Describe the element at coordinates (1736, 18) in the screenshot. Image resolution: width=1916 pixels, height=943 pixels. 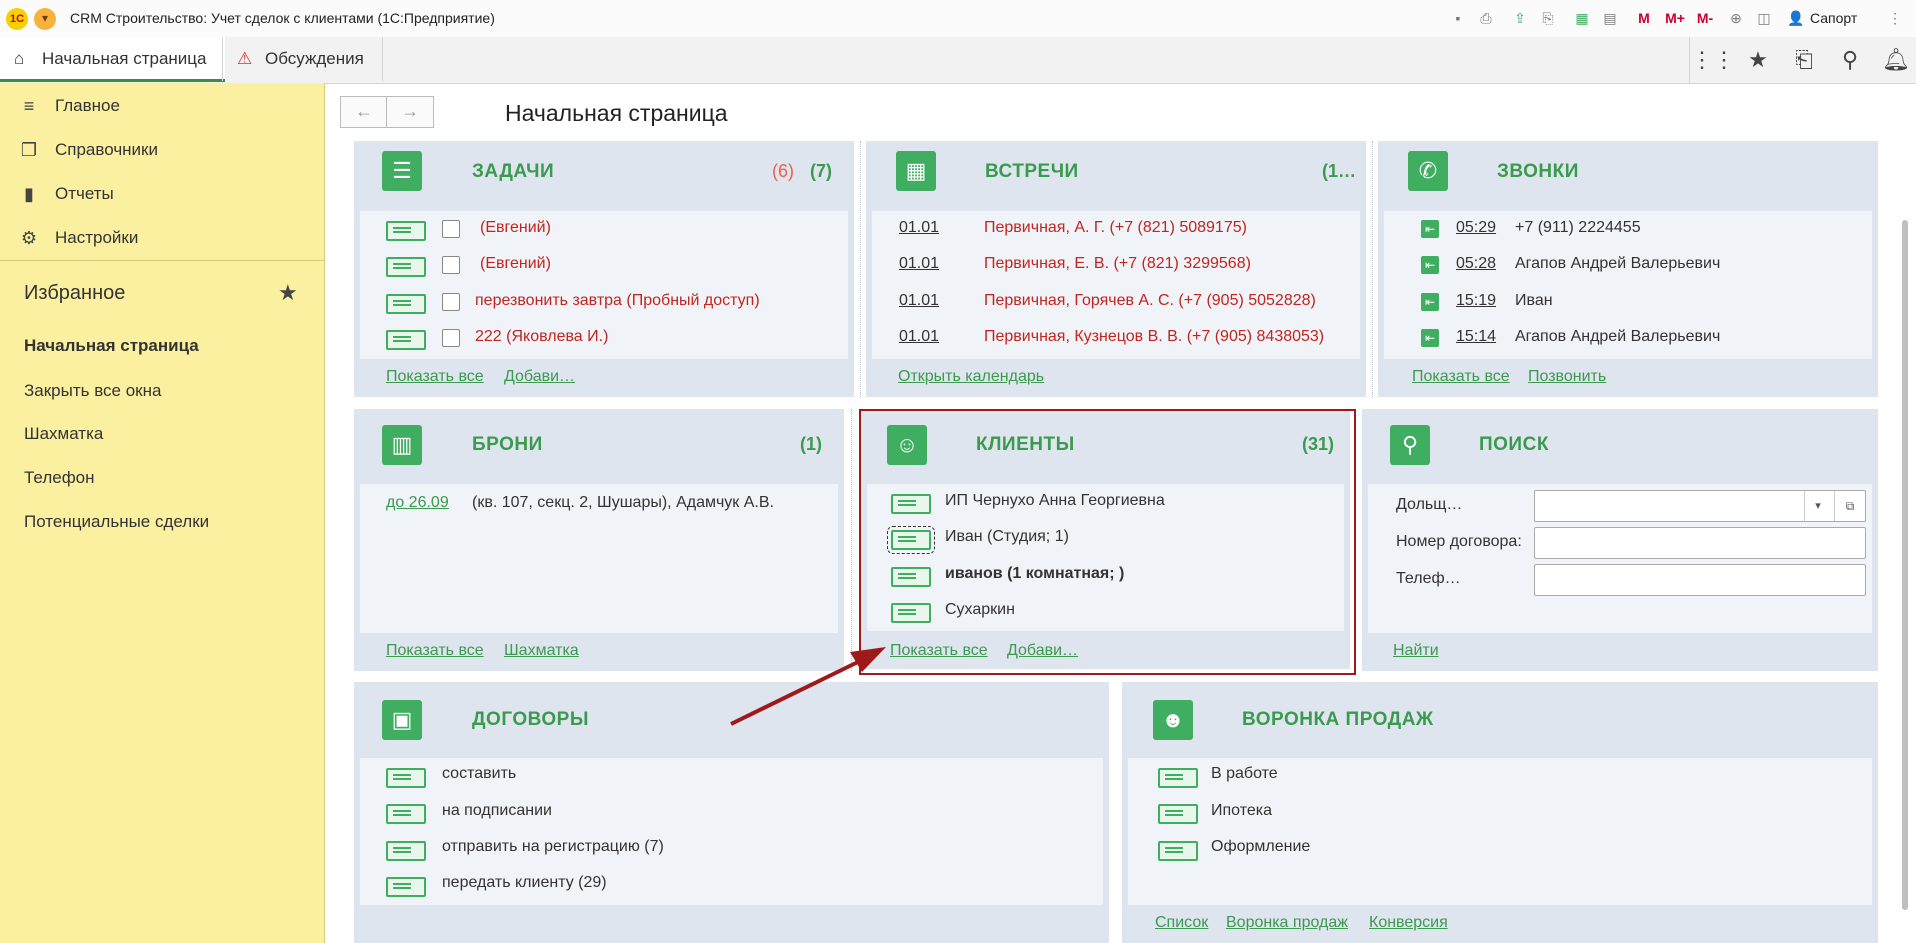
I see `zoom-icon: ⊕` at that location.